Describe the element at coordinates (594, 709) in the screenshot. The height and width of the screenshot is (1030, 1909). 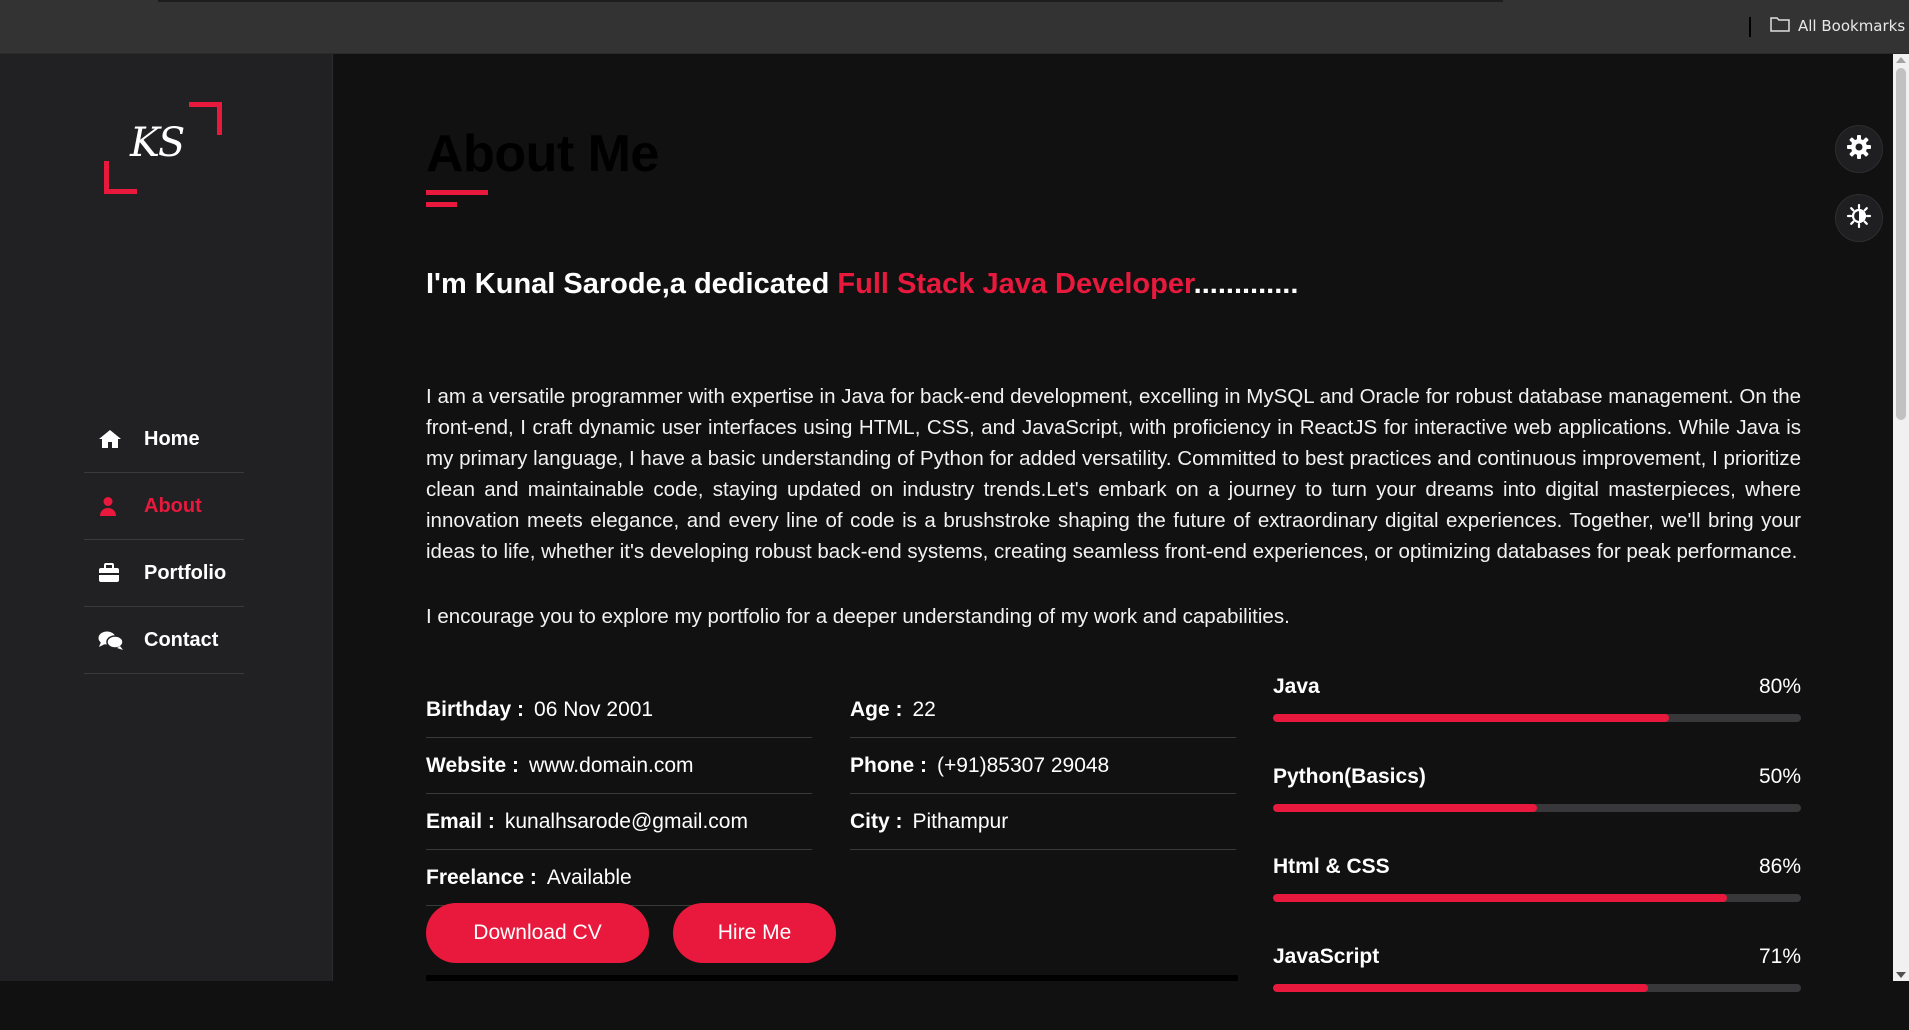
I see `info-value: 06 Nov 2001` at that location.